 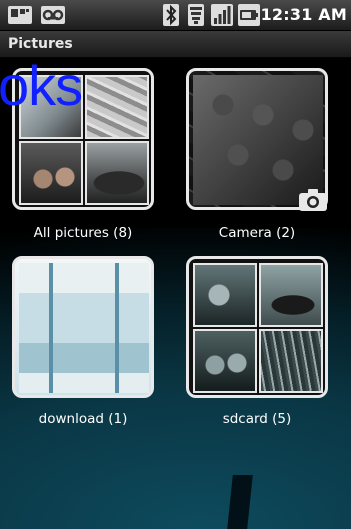 What do you see at coordinates (196, 15) in the screenshot?
I see `wifi-icon` at bounding box center [196, 15].